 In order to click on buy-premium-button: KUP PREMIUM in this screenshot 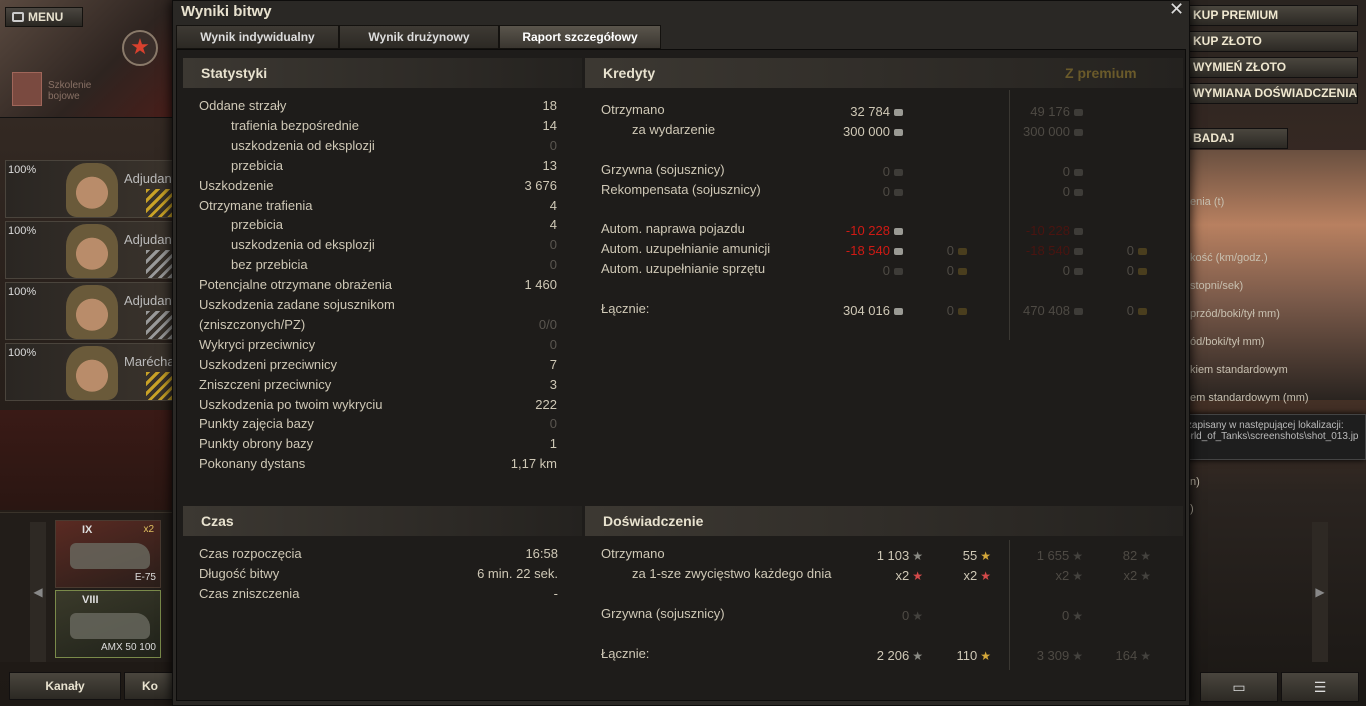, I will do `click(1273, 15)`.